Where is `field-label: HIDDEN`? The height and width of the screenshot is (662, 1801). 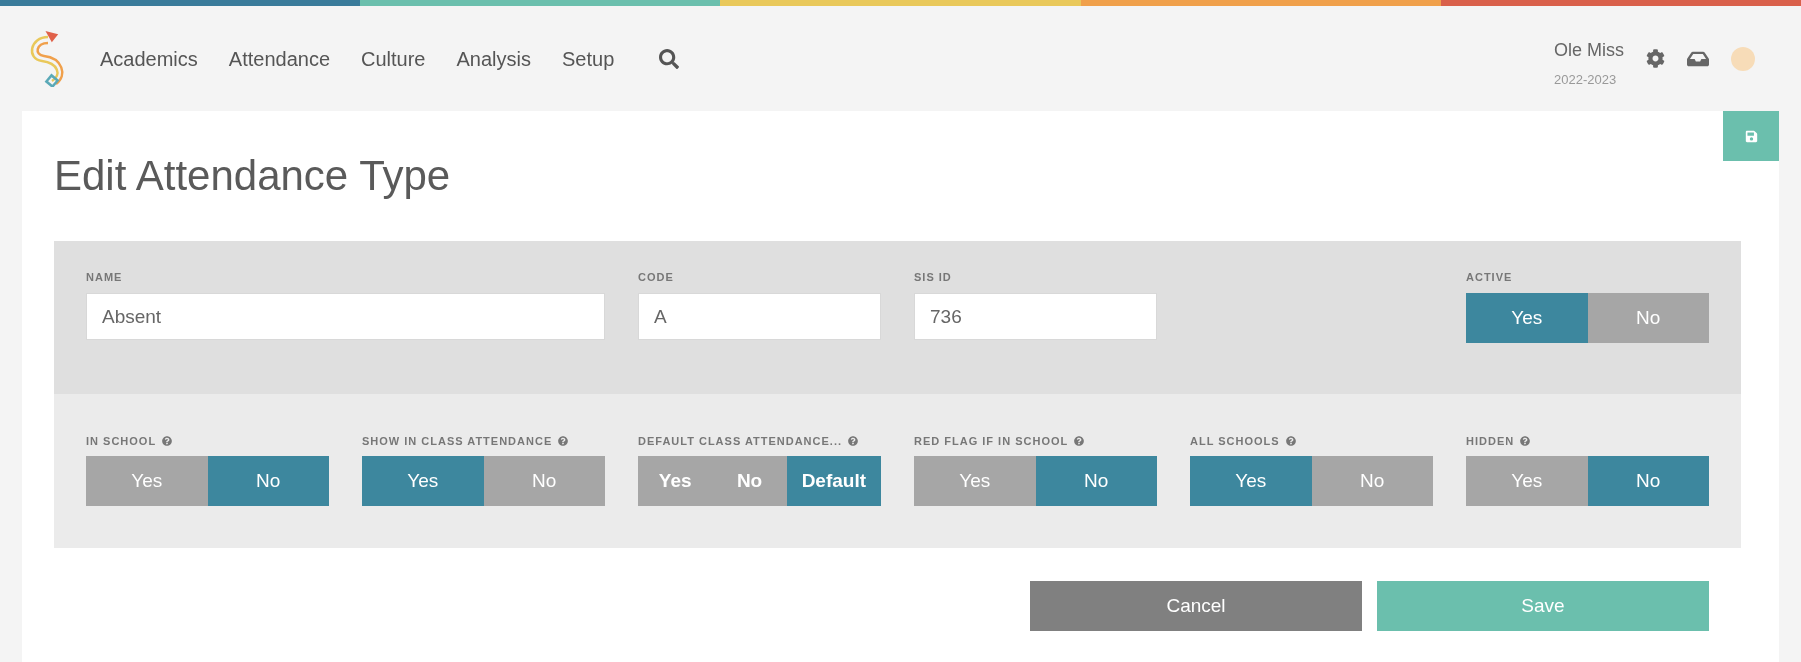 field-label: HIDDEN is located at coordinates (1490, 441).